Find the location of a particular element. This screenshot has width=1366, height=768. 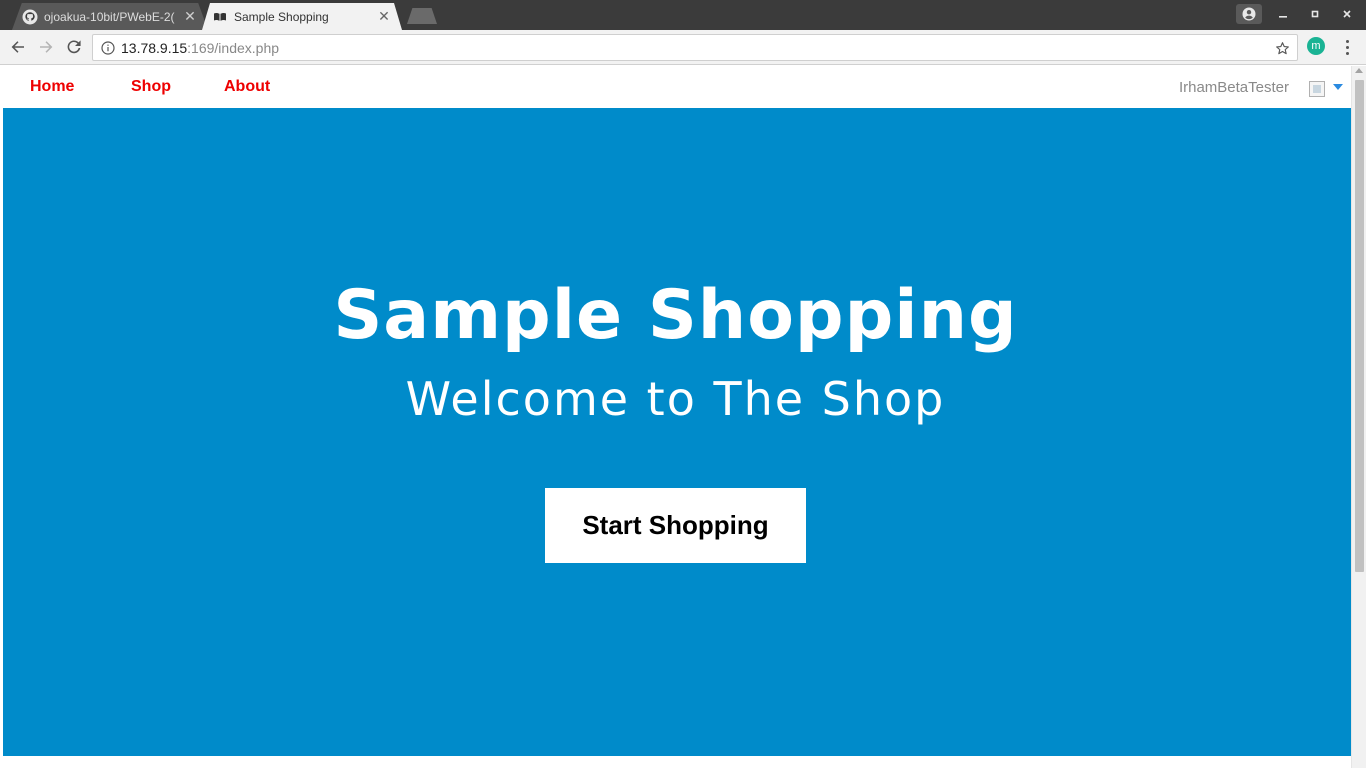

window-controls is located at coordinates (1297, 14).